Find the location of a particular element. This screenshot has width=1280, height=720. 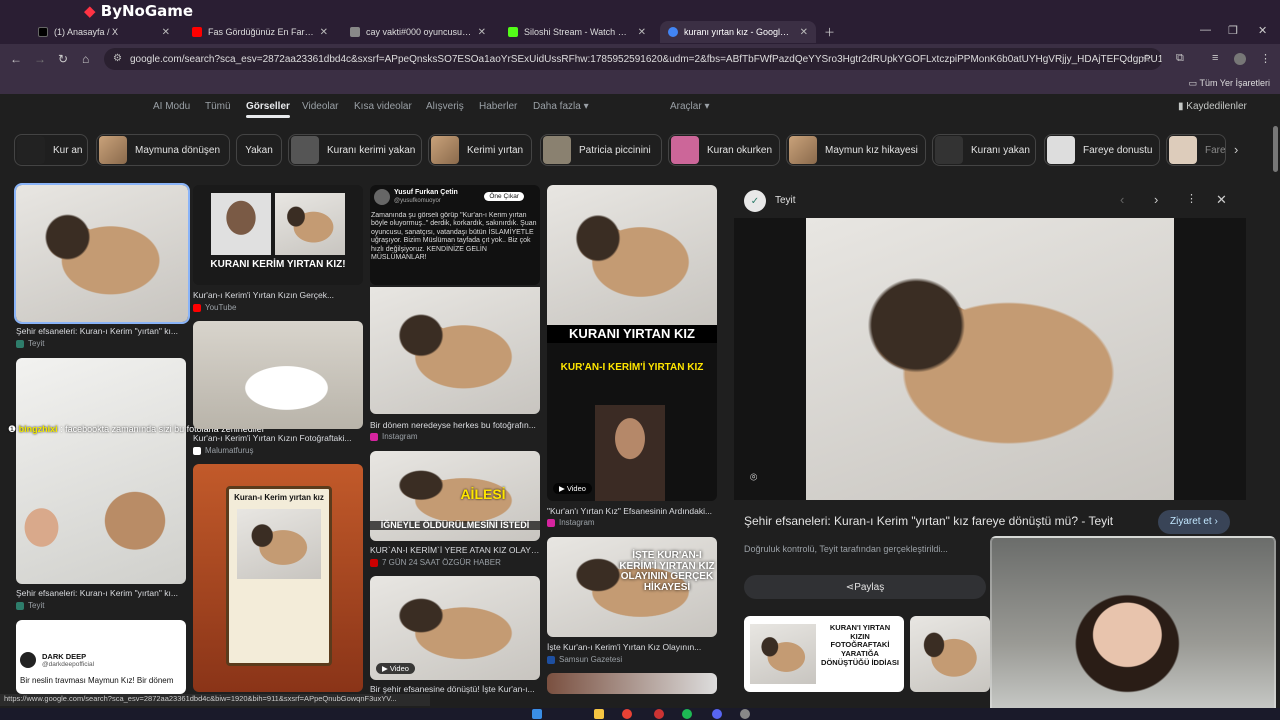

tab-kick: Siloshi Stream - Watch Live on✕ is located at coordinates (577, 32).